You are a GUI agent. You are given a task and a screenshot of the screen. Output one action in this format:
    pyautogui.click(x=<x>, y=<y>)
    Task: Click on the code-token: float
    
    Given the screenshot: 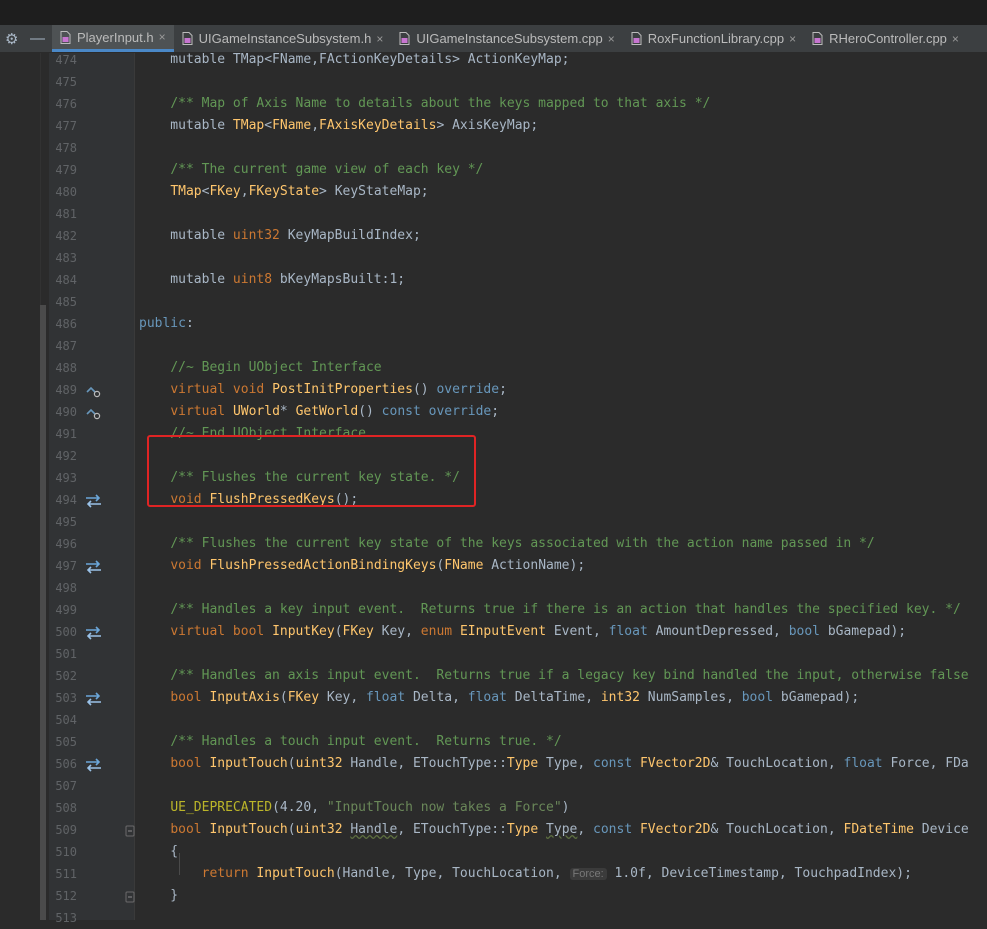 What is the action you would take?
    pyautogui.click(x=487, y=697)
    